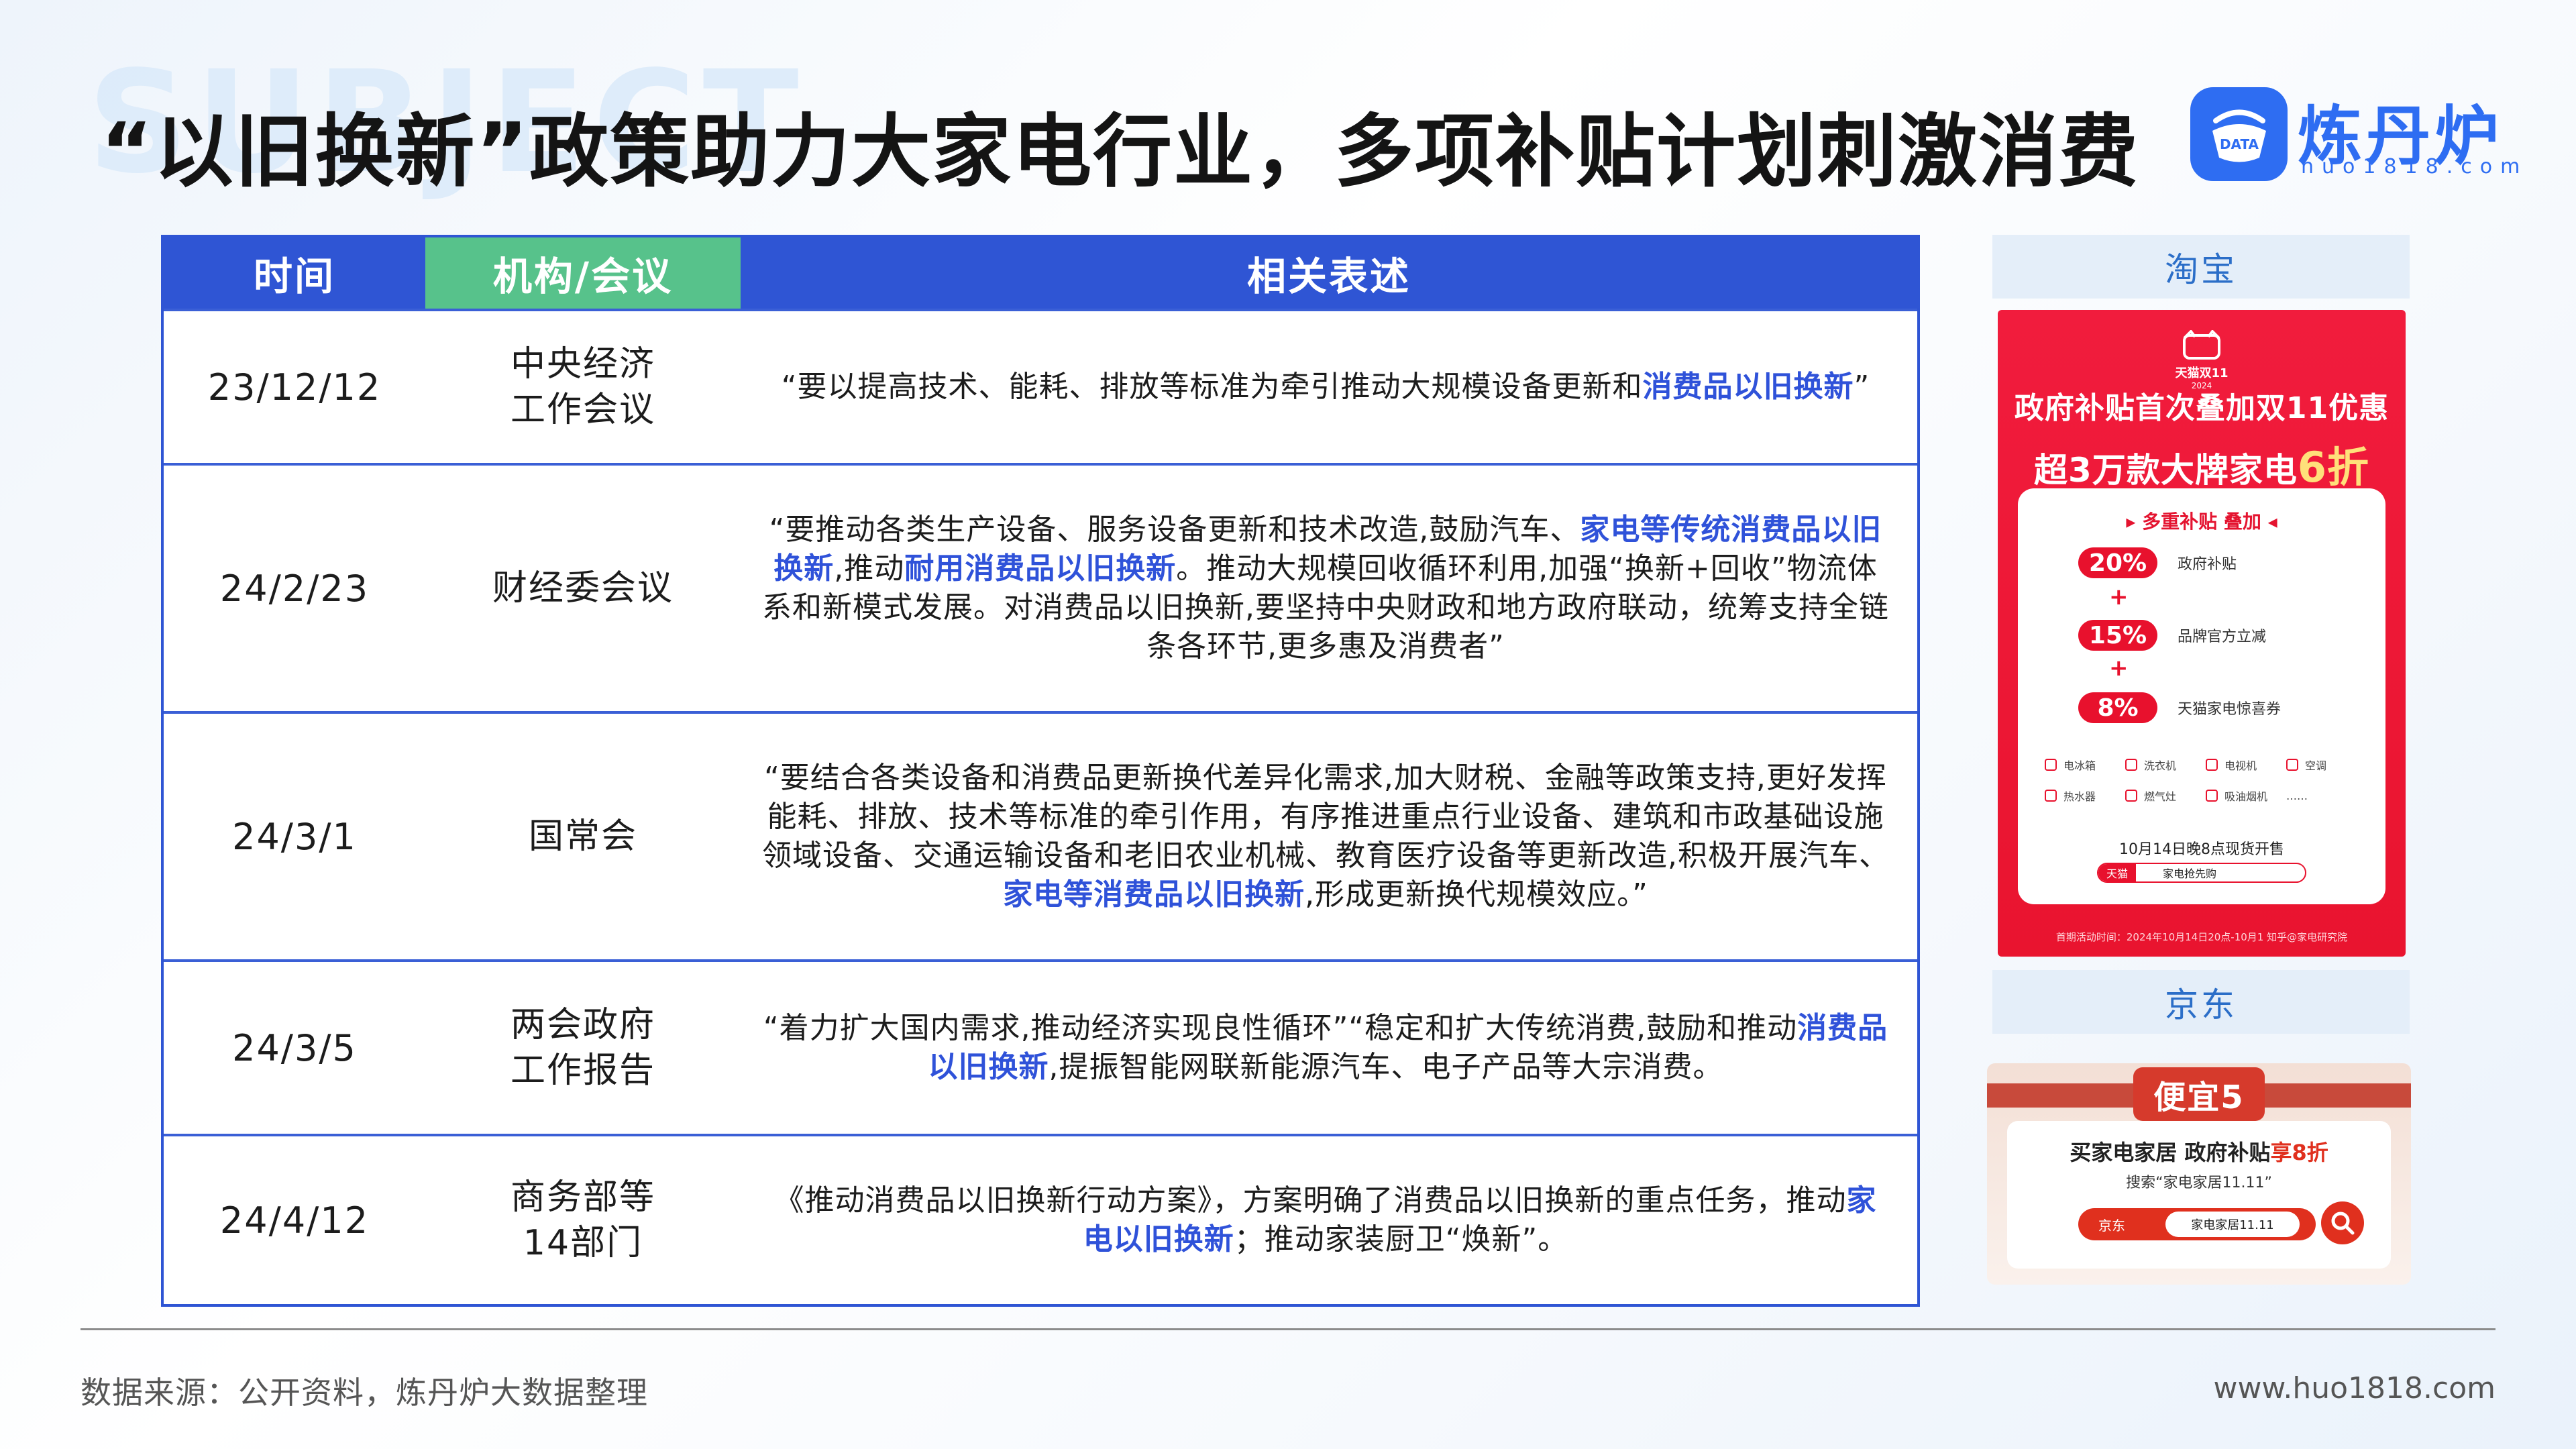 This screenshot has height=1449, width=2576. I want to click on org-line: 国常会, so click(582, 836).